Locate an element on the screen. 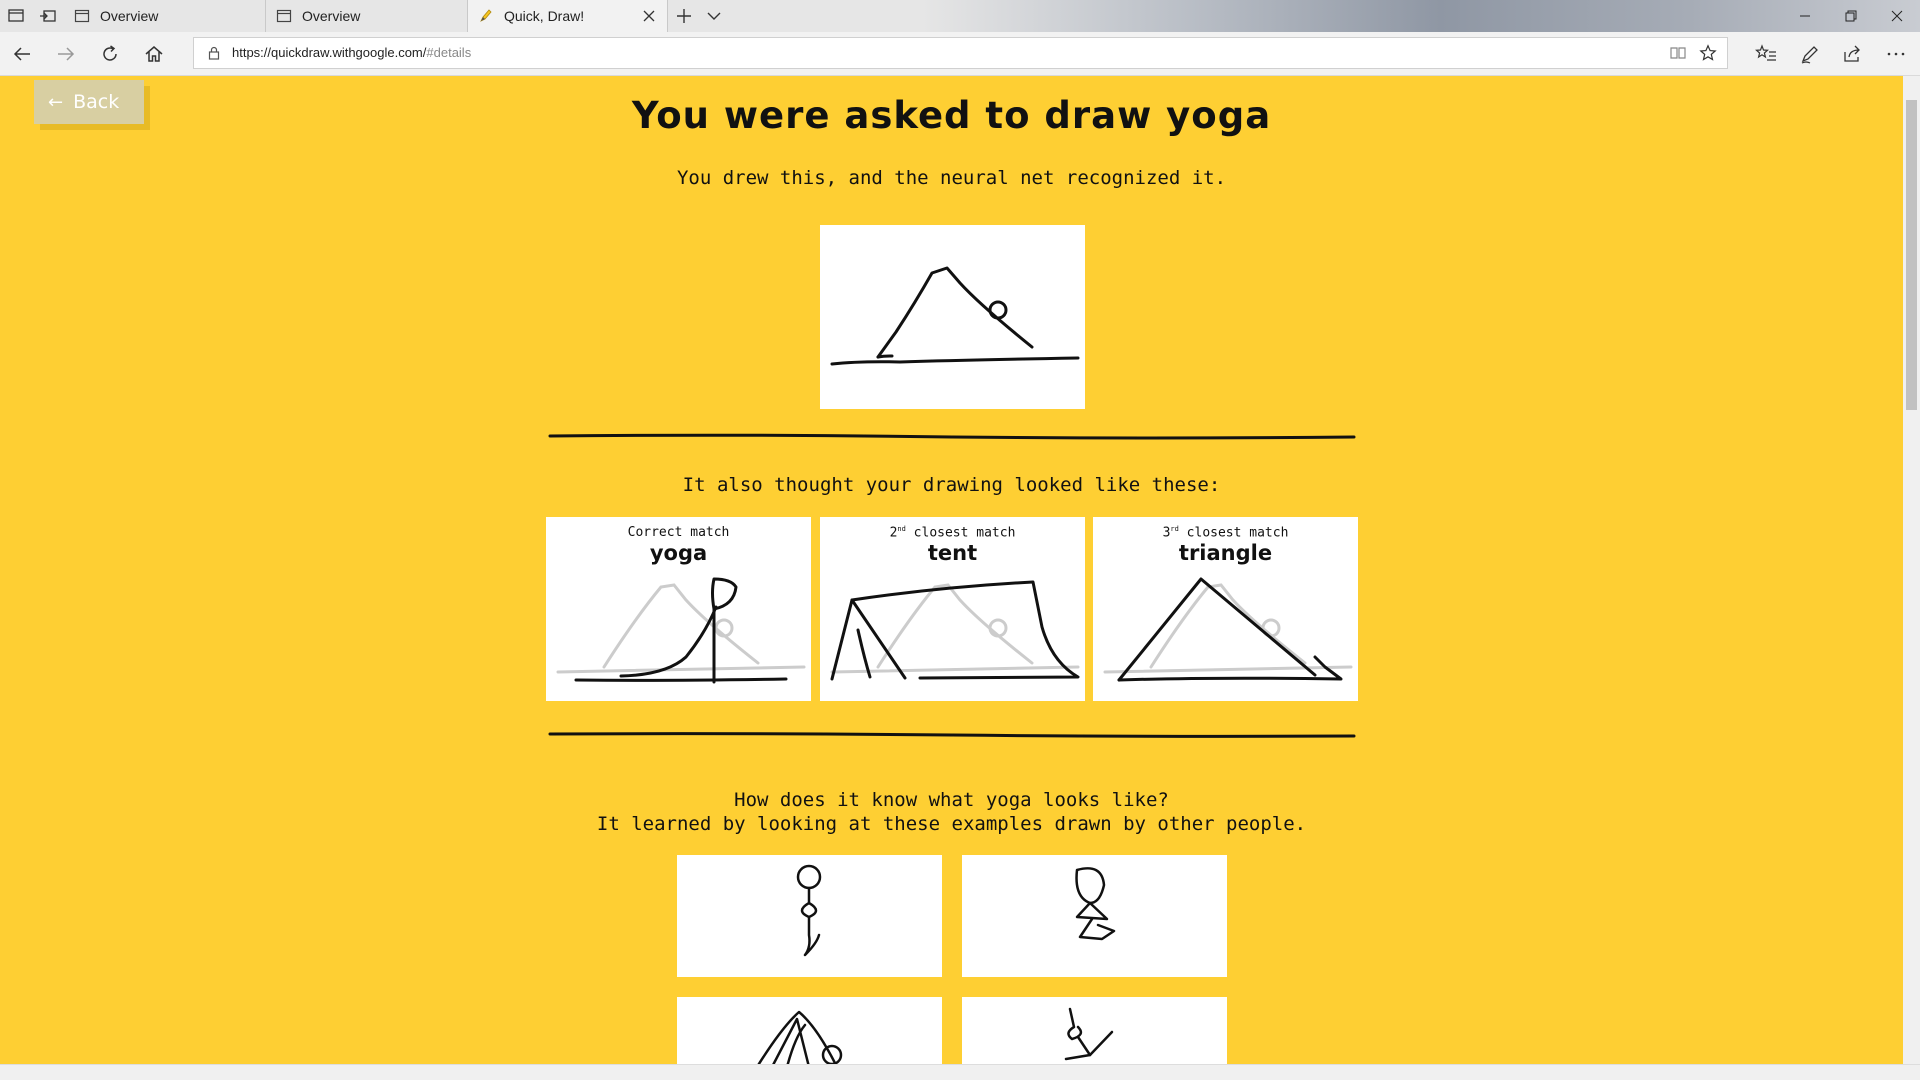 The height and width of the screenshot is (1080, 1920). share-icon is located at coordinates (1852, 54).